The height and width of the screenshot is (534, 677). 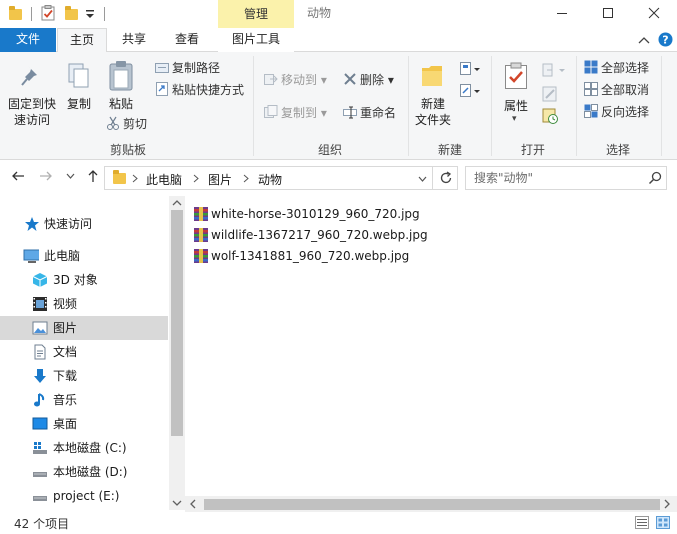 I want to click on new-folder-icon, so click(x=71, y=13).